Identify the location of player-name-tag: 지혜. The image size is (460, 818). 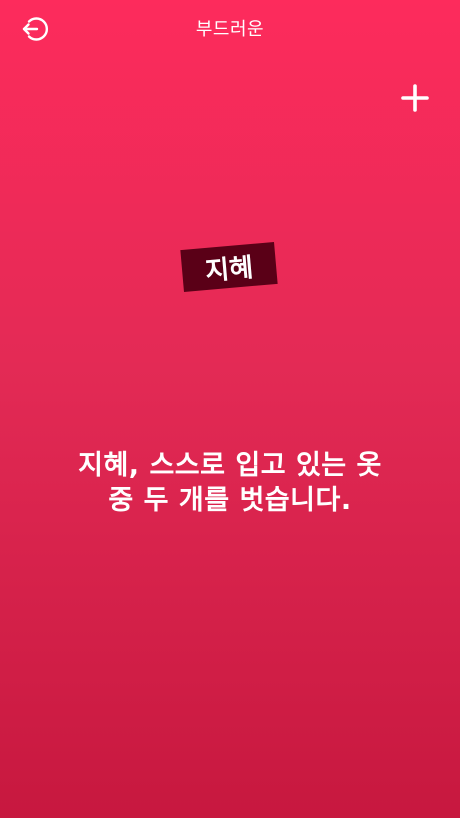
(229, 267).